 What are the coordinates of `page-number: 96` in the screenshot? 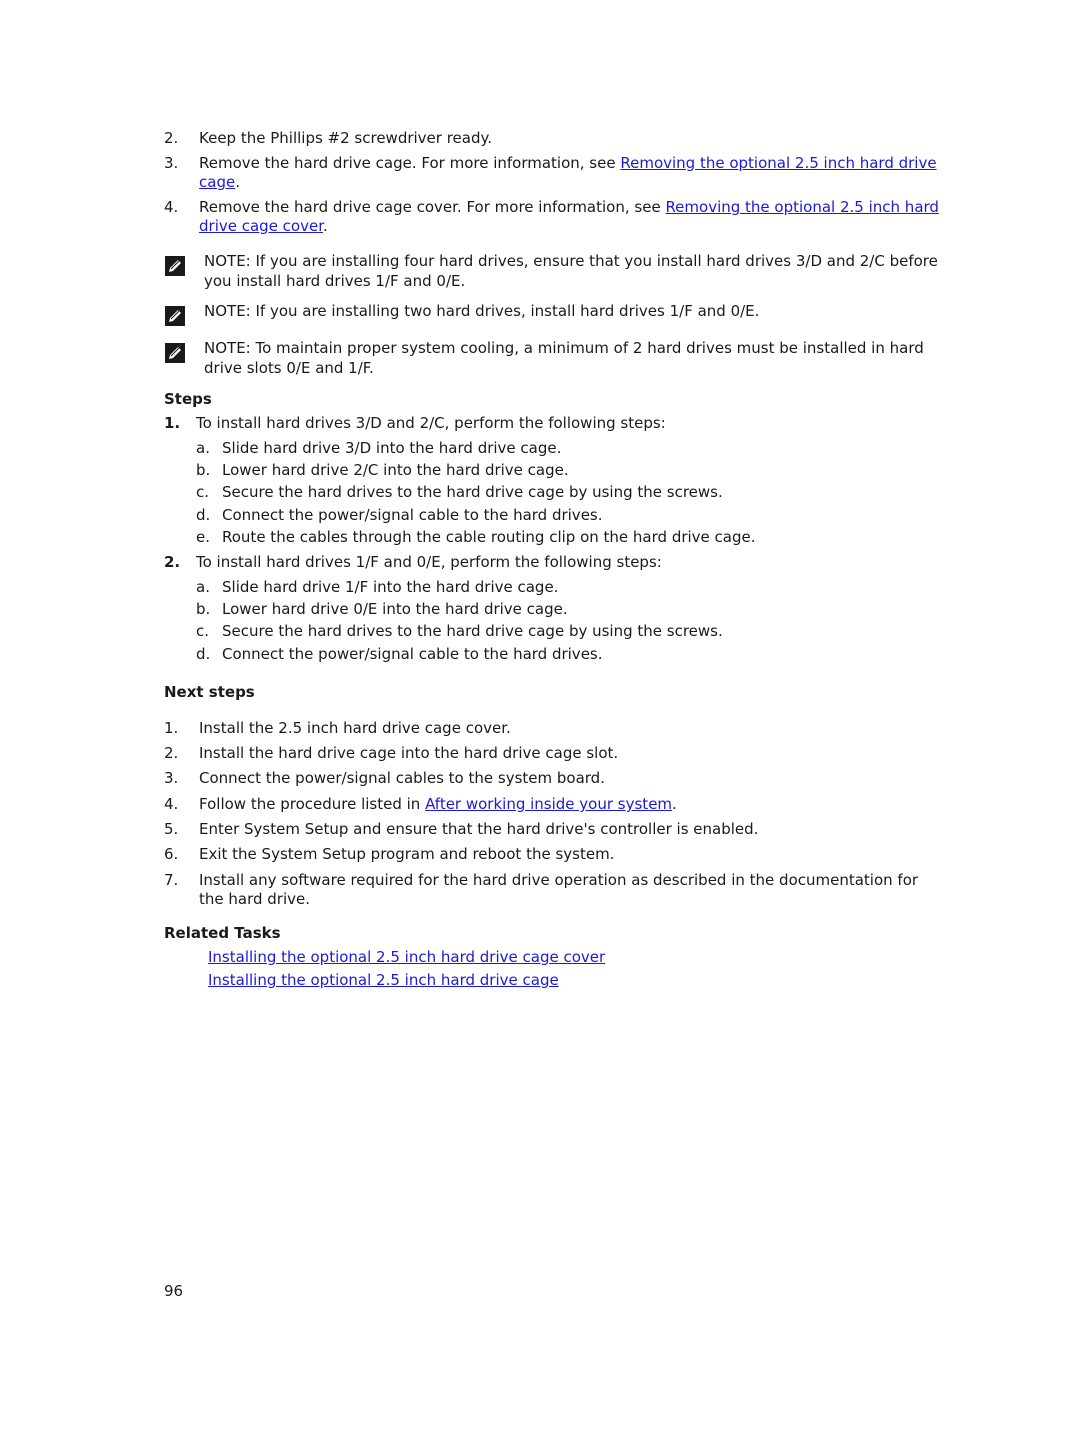 It's located at (174, 1291).